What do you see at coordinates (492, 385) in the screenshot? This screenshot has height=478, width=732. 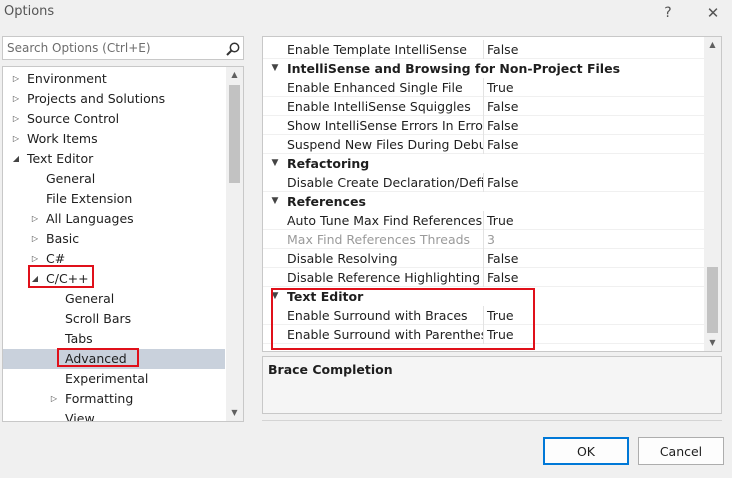 I see `description-panel: Brace Completion` at bounding box center [492, 385].